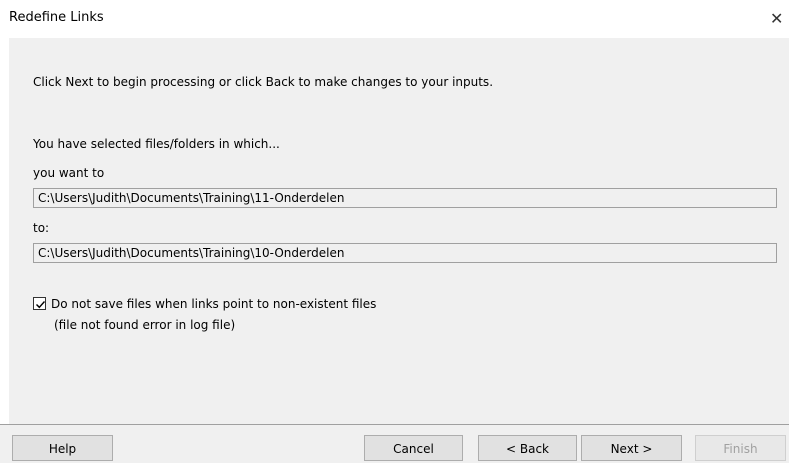  Describe the element at coordinates (413, 448) in the screenshot. I see `cancel-button: Cancel` at that location.